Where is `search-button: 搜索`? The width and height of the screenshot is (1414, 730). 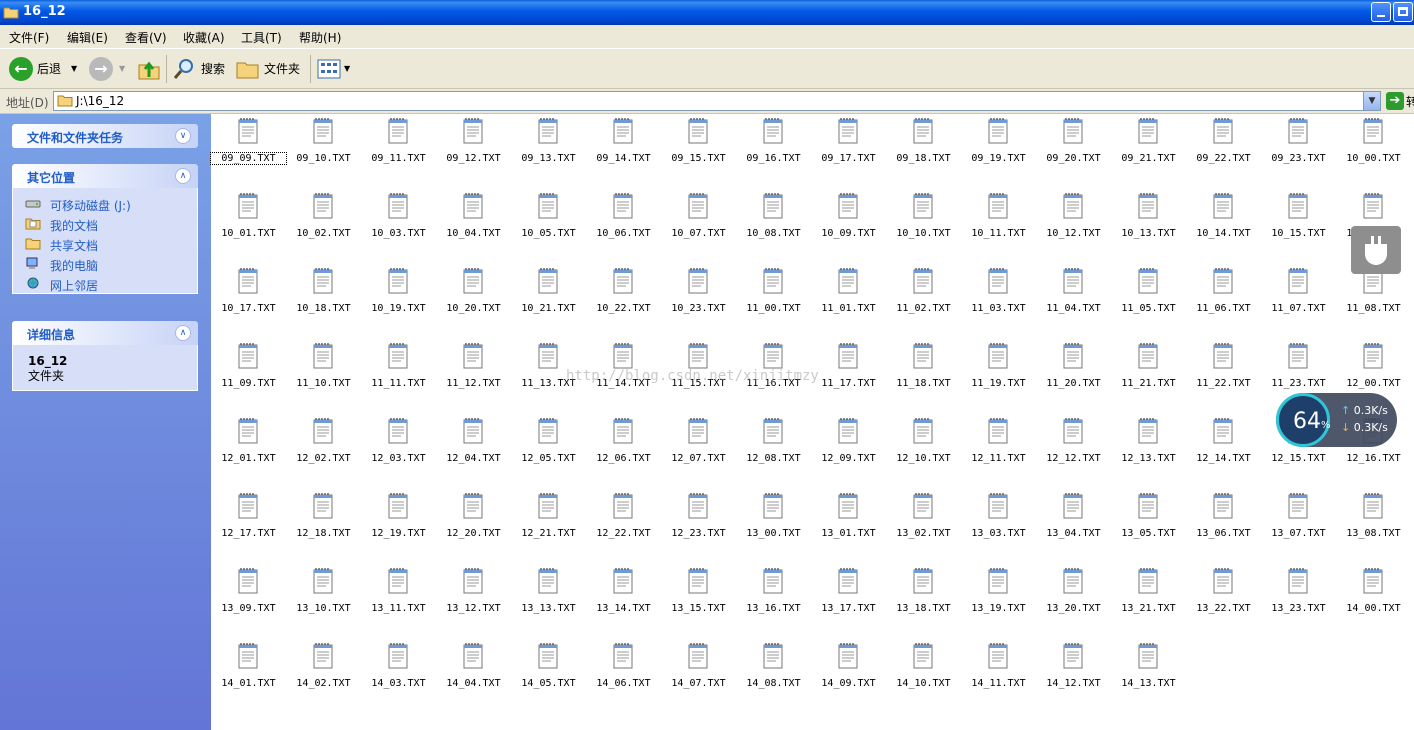
search-button: 搜索 is located at coordinates (198, 68).